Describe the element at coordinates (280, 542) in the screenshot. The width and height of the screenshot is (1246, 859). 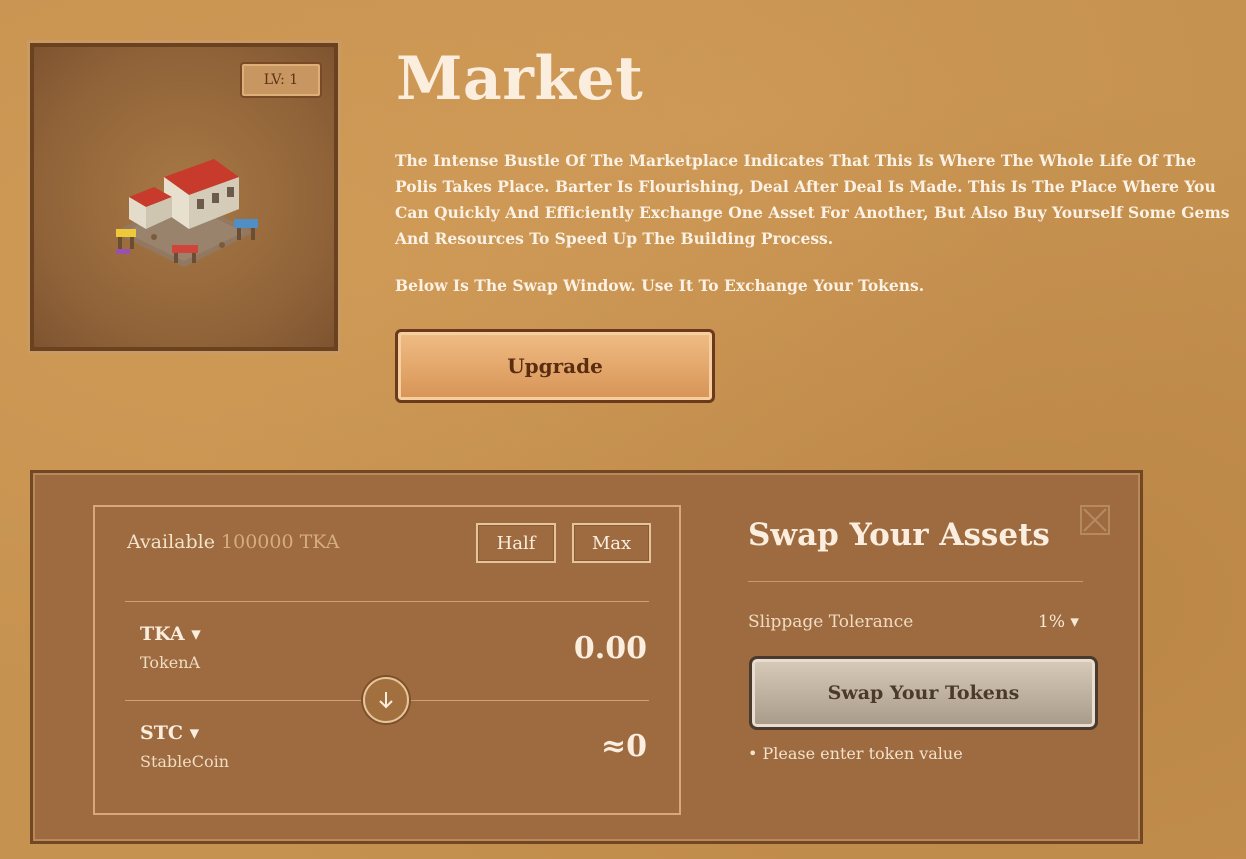
I see `available-amount: 100000 TKA` at that location.